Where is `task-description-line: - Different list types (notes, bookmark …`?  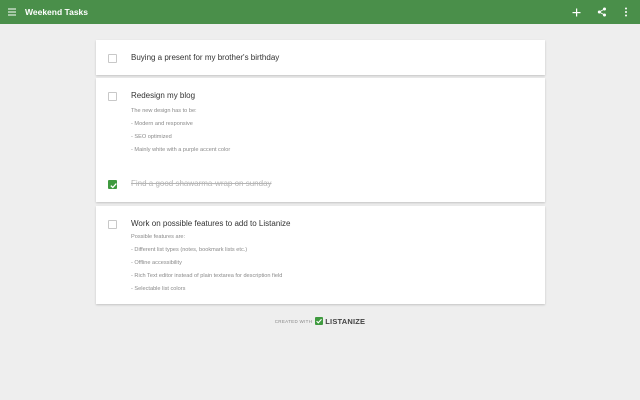 task-description-line: - Different list types (notes, bookmark … is located at coordinates (189, 250).